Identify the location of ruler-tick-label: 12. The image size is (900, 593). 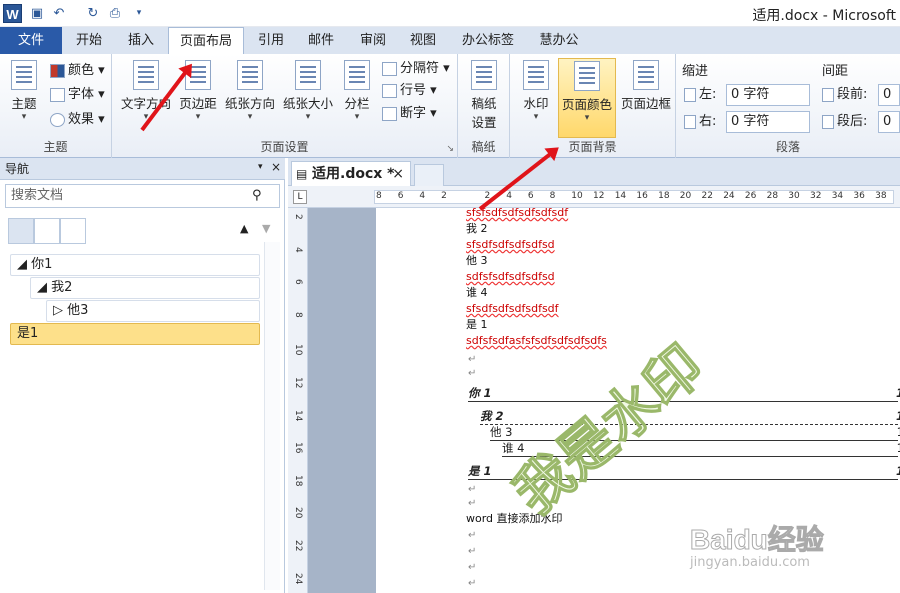
(298, 383).